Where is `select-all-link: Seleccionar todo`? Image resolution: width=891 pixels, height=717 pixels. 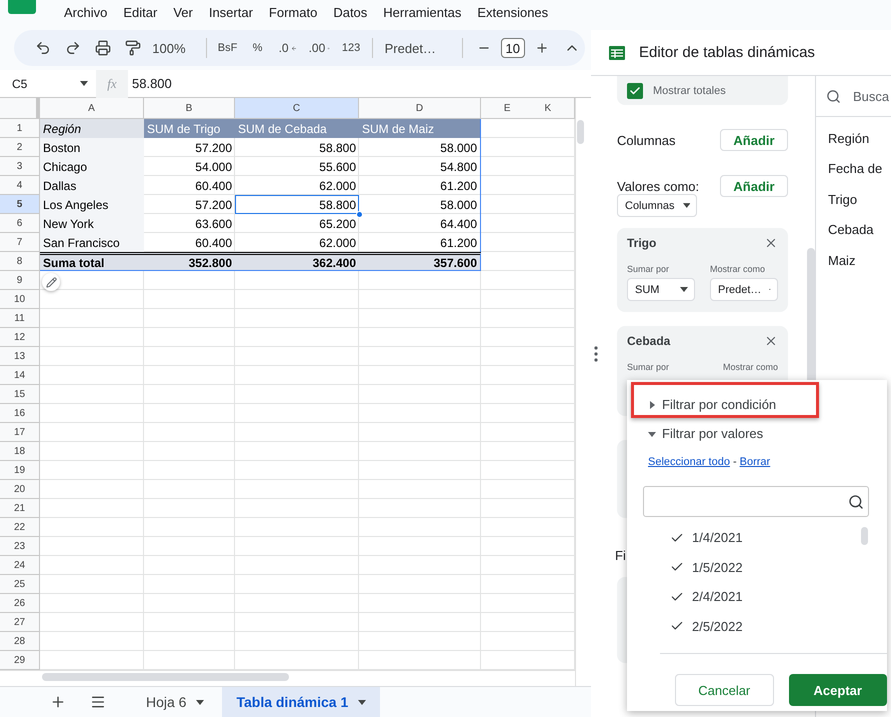 select-all-link: Seleccionar todo is located at coordinates (689, 462).